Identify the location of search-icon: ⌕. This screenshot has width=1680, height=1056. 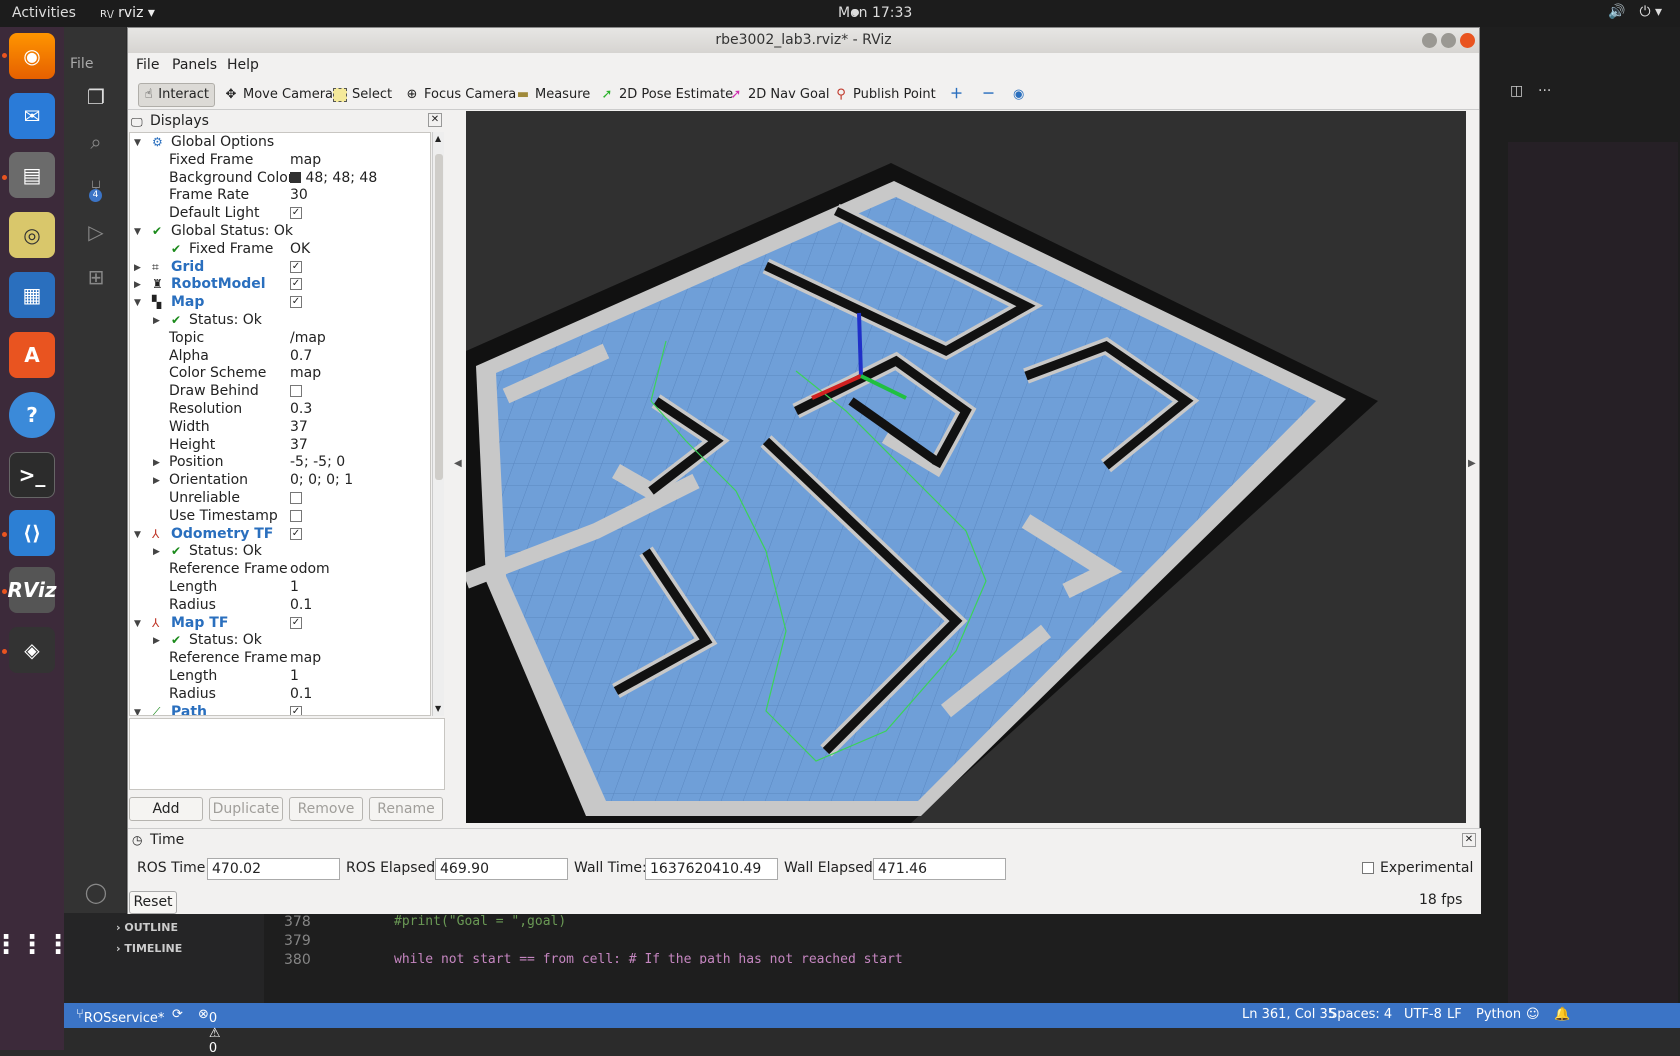
(96, 142).